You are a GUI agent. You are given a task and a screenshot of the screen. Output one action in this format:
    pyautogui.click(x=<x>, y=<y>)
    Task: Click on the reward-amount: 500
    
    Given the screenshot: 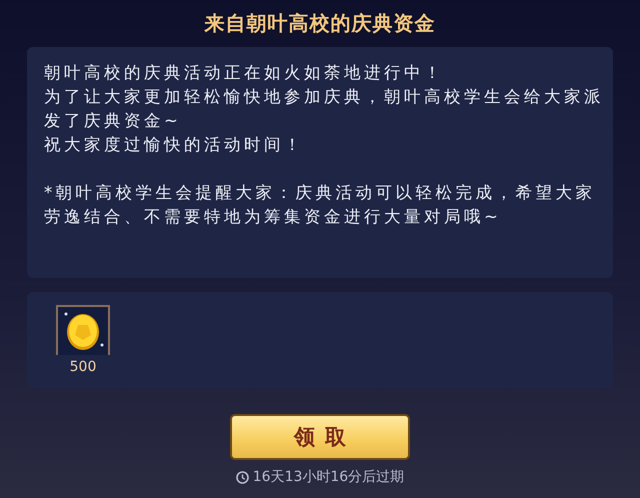 What is the action you would take?
    pyautogui.click(x=83, y=367)
    